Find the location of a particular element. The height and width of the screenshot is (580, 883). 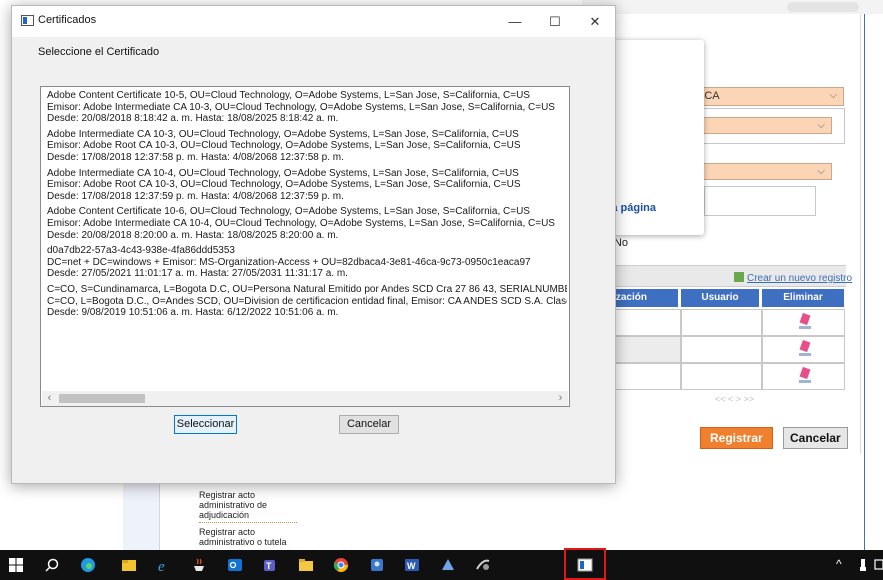

svg-text: T is located at coordinates (269, 566).